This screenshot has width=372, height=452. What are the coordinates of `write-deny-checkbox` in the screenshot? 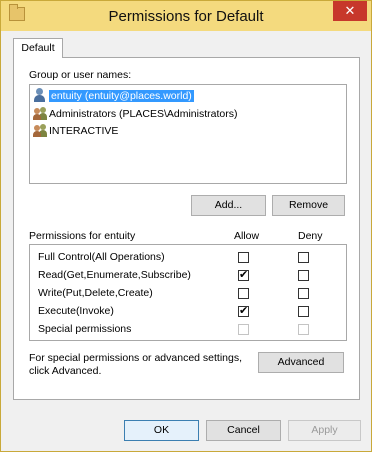 It's located at (303, 293).